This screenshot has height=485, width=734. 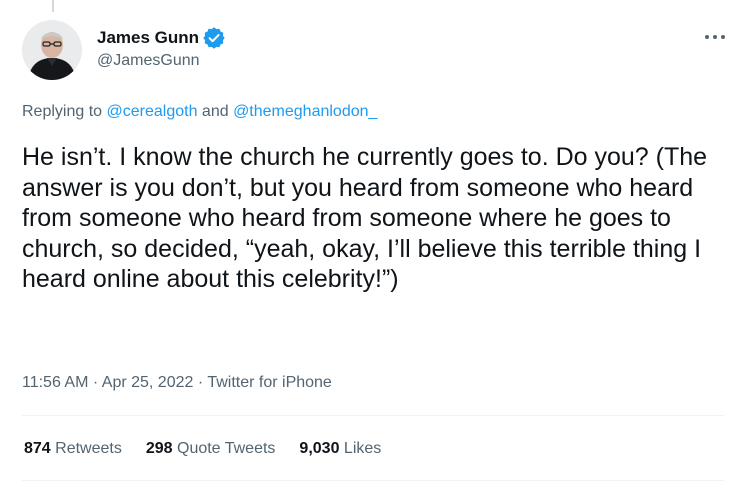 What do you see at coordinates (148, 61) in the screenshot?
I see `author-handle: @JamesGunn` at bounding box center [148, 61].